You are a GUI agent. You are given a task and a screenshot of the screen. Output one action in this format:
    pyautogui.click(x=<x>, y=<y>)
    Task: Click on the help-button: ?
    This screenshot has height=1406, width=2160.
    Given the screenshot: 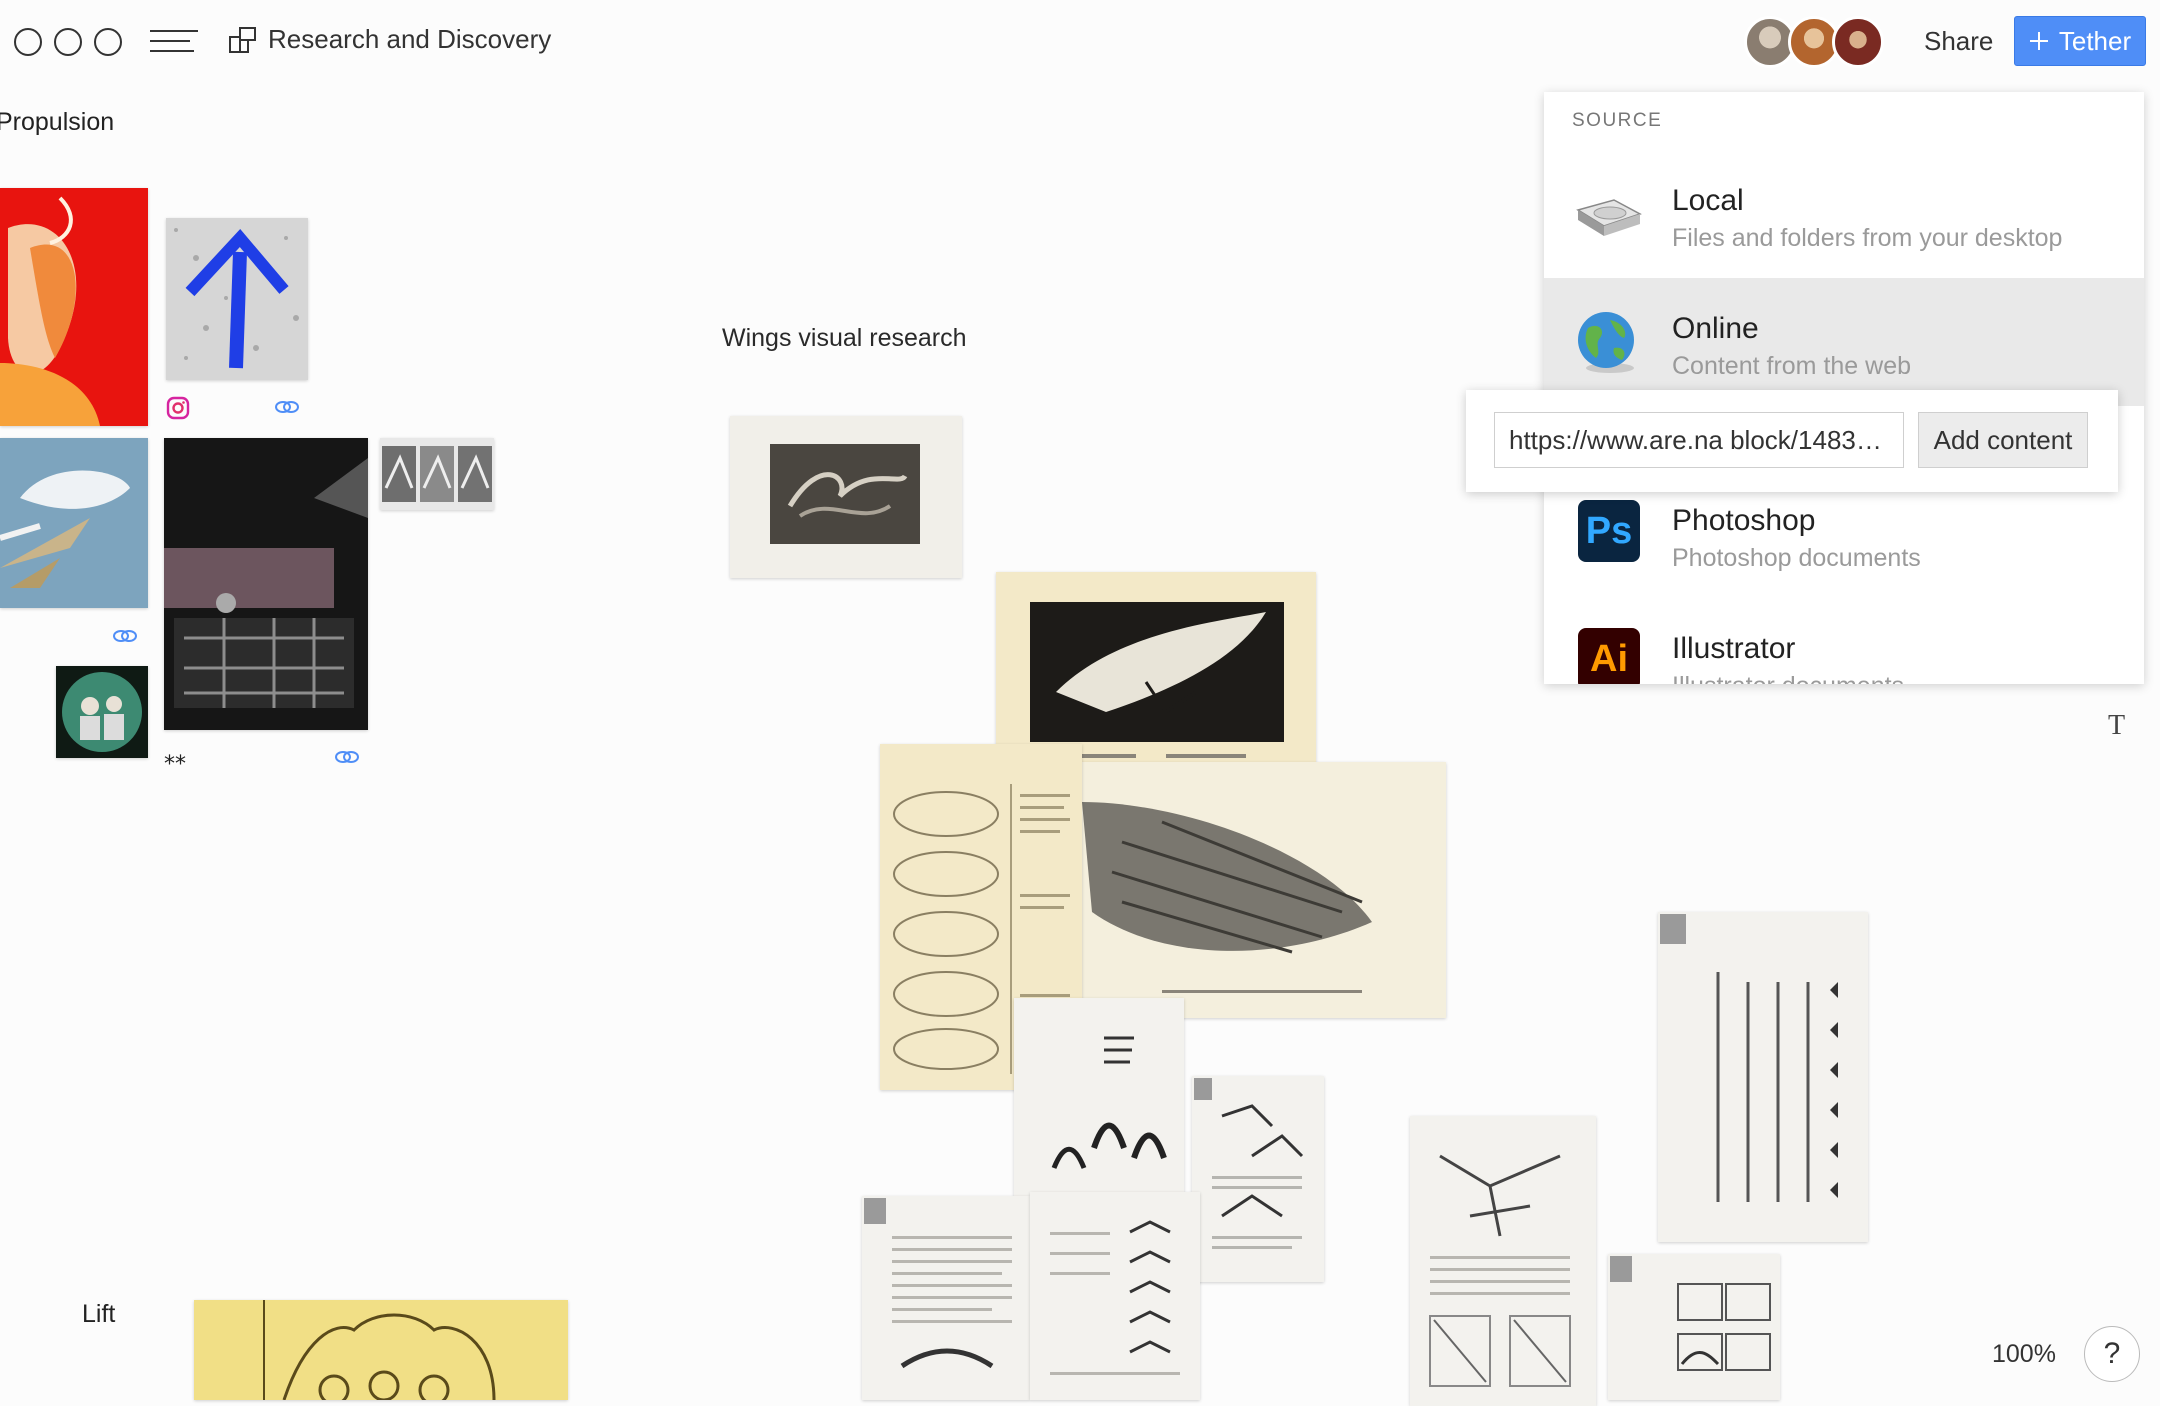 What is the action you would take?
    pyautogui.click(x=2112, y=1354)
    